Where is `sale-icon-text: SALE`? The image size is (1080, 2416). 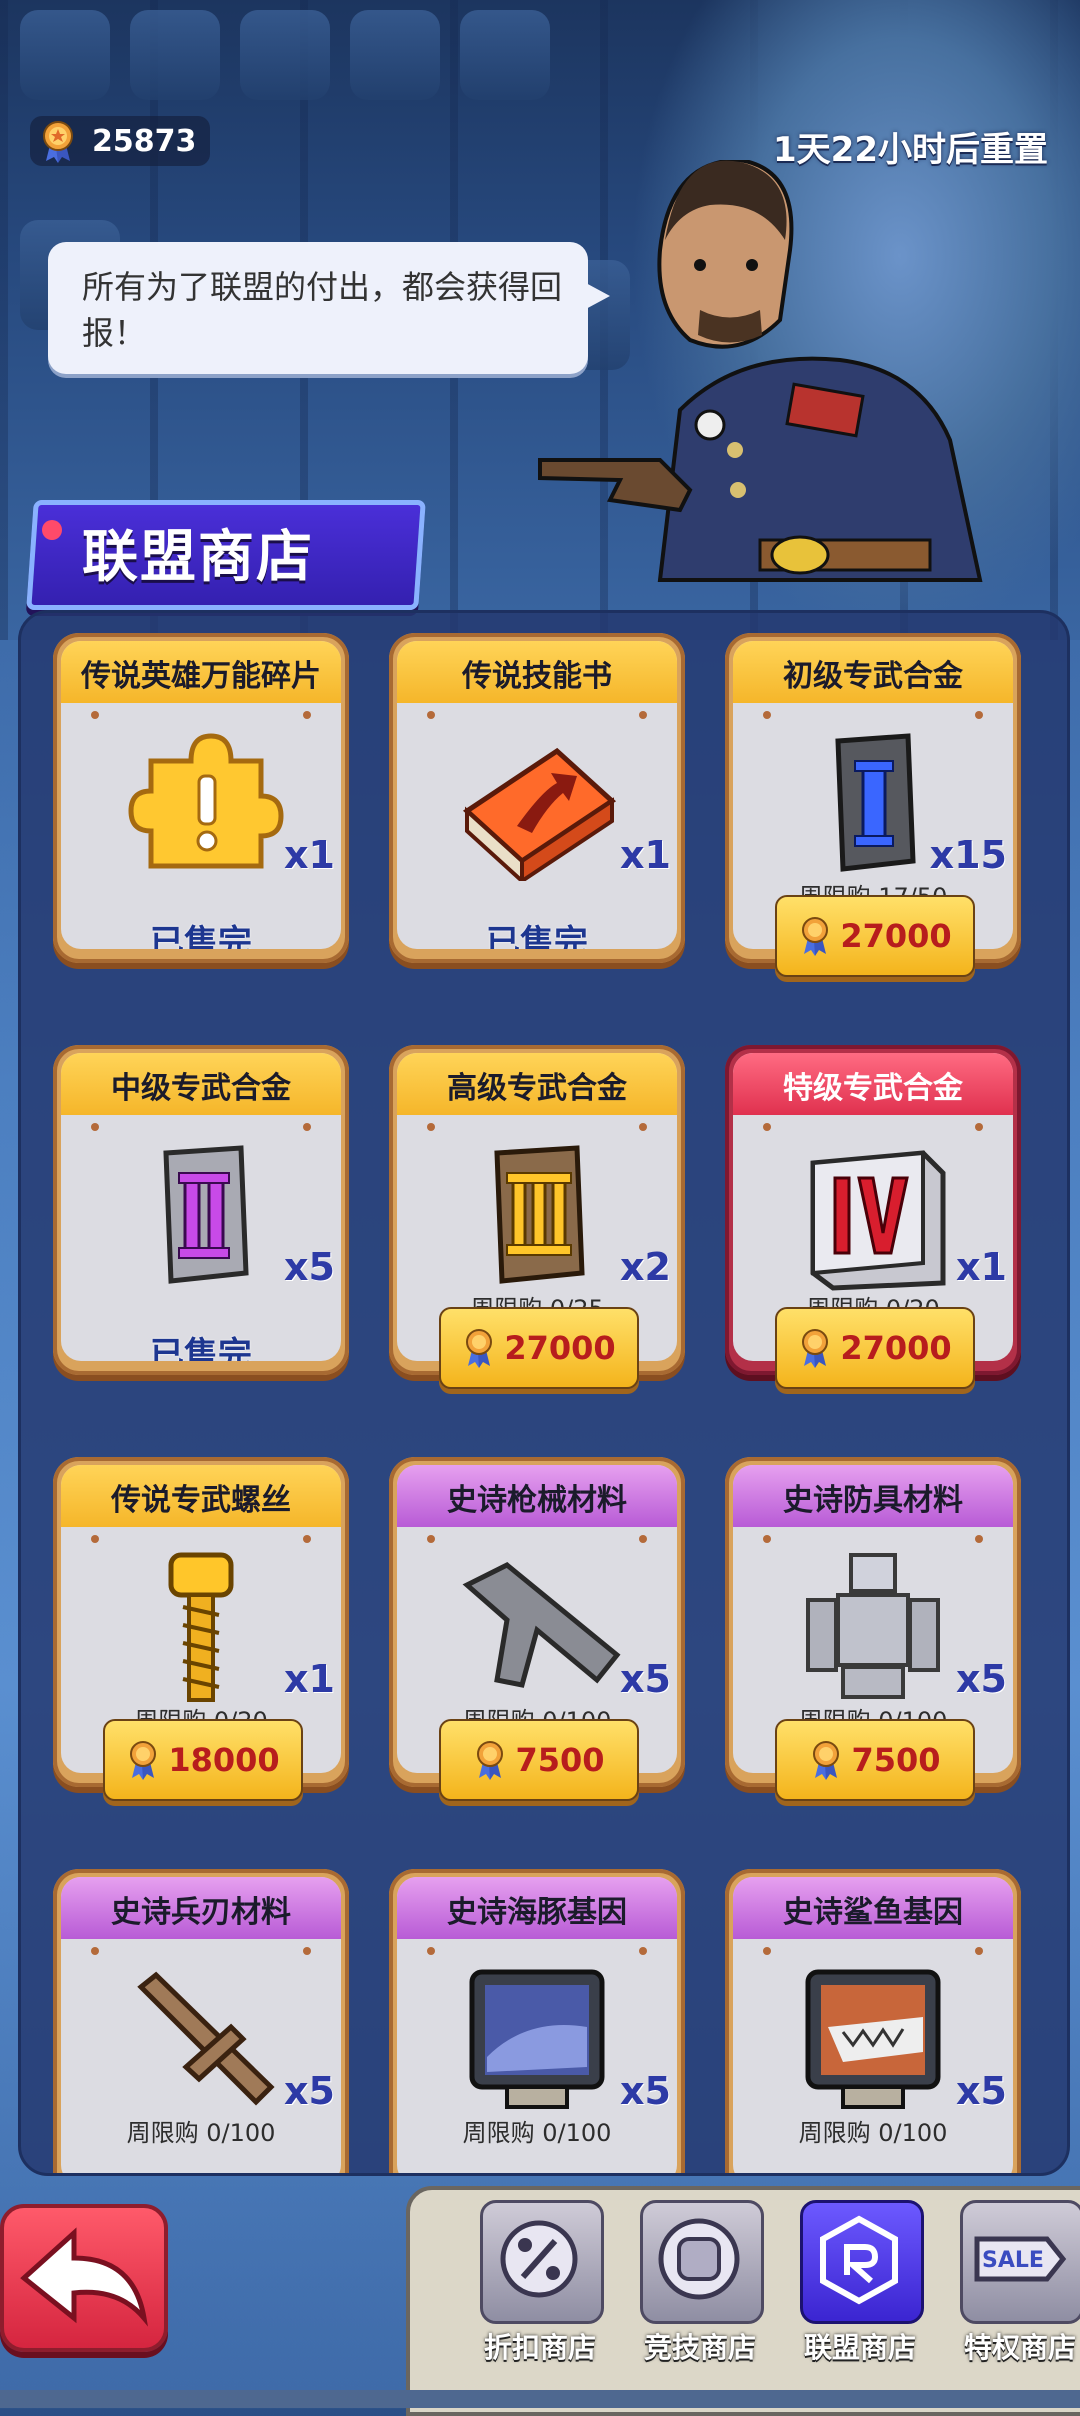
sale-icon-text: SALE is located at coordinates (1013, 2260).